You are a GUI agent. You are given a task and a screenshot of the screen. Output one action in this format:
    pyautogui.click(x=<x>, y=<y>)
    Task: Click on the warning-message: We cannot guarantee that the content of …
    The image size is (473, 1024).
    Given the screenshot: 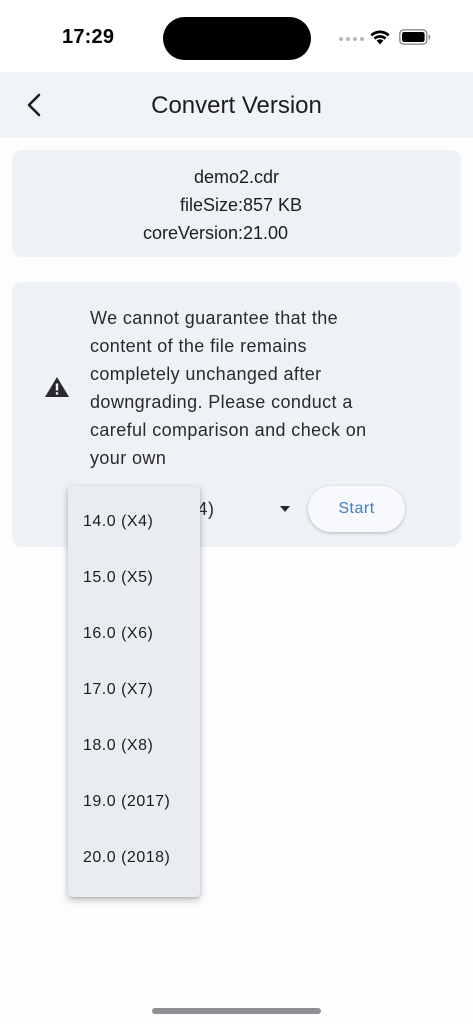 What is the action you would take?
    pyautogui.click(x=260, y=388)
    